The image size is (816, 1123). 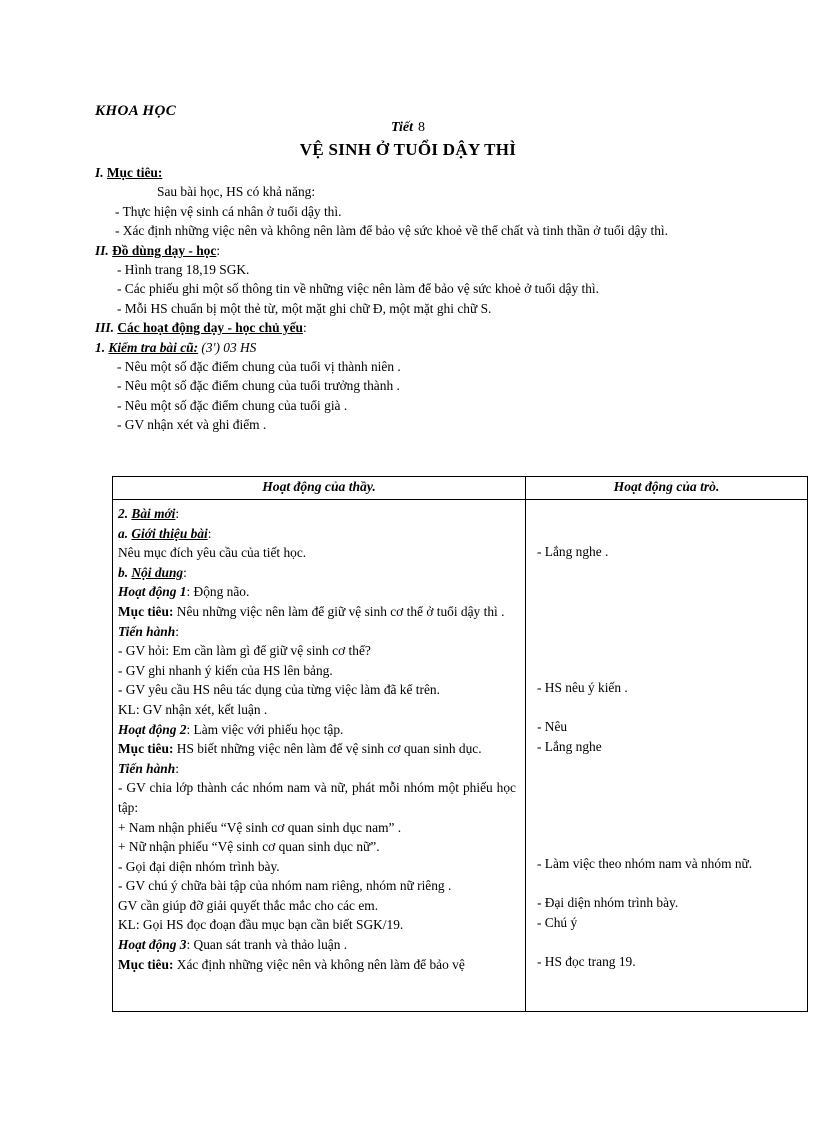 What do you see at coordinates (552, 726) in the screenshot?
I see `student-row-2: - Nêu` at bounding box center [552, 726].